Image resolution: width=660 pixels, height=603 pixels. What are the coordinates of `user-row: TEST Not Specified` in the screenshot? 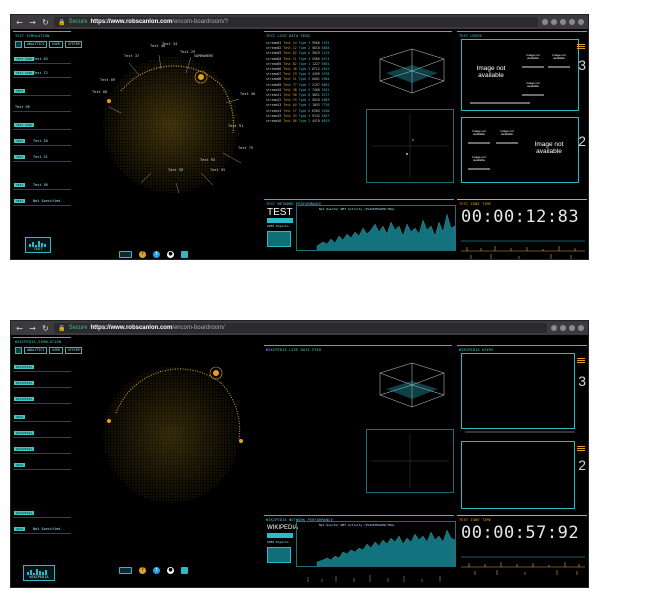 It's located at (42, 202).